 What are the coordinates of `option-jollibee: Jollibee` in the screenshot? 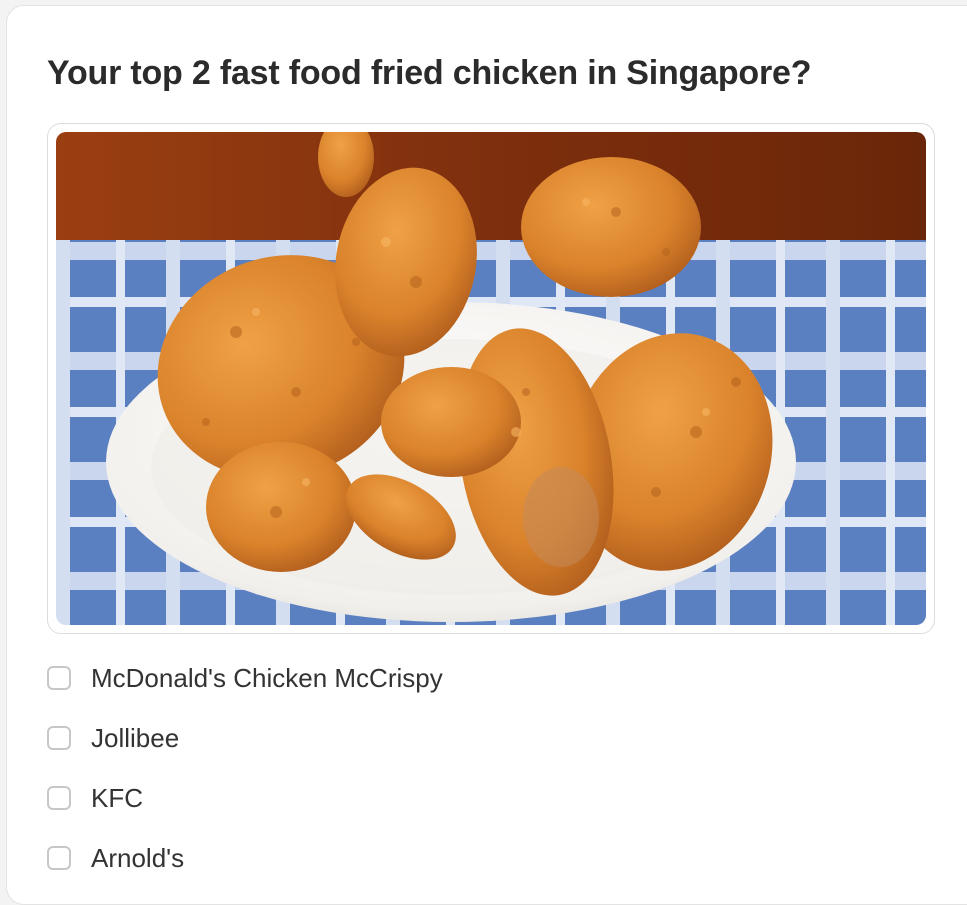 It's located at (397, 738).